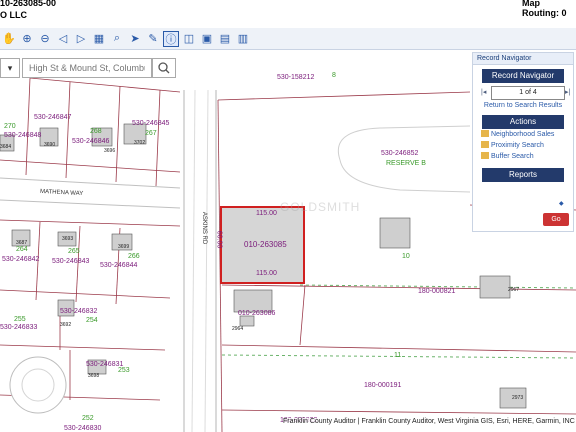  I want to click on house-number: 3690, so click(50, 145).